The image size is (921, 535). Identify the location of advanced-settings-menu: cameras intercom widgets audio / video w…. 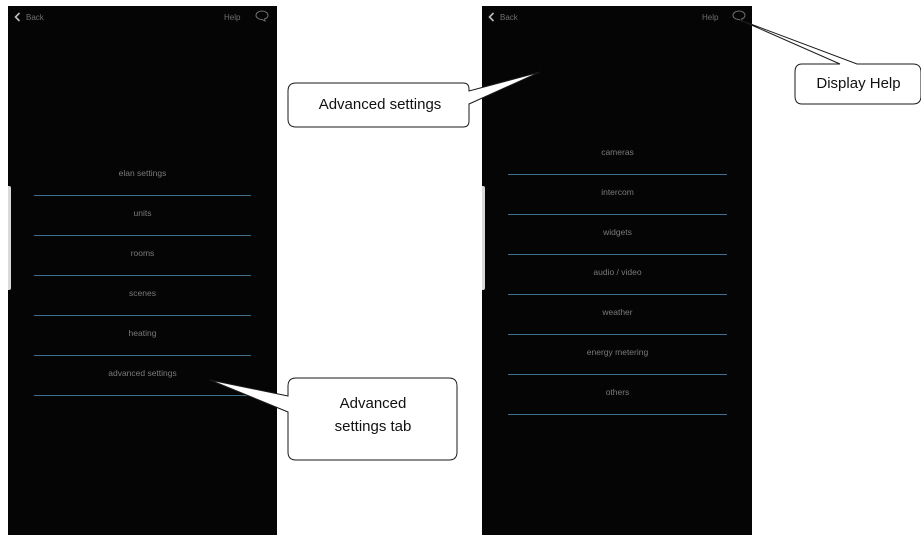
(617, 279).